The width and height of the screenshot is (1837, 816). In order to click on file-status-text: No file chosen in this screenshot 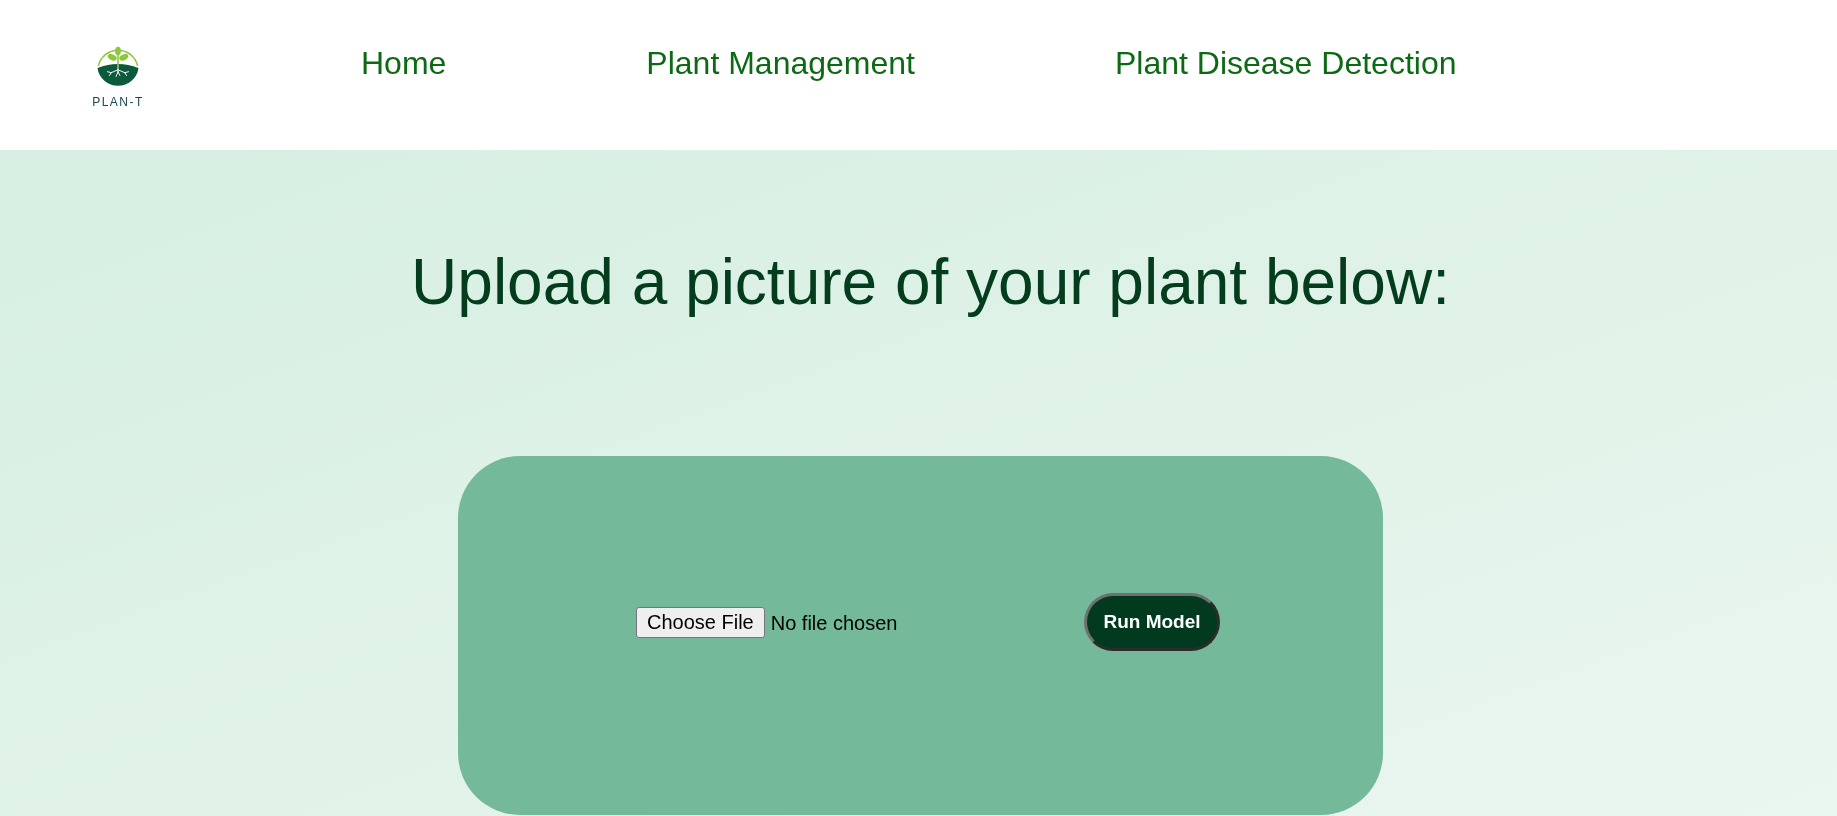, I will do `click(834, 623)`.